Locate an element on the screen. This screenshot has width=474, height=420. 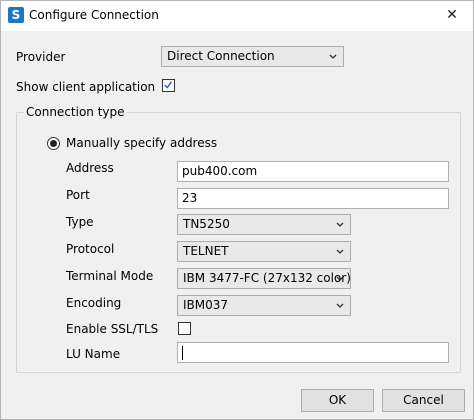
text-cursor is located at coordinates (182, 353).